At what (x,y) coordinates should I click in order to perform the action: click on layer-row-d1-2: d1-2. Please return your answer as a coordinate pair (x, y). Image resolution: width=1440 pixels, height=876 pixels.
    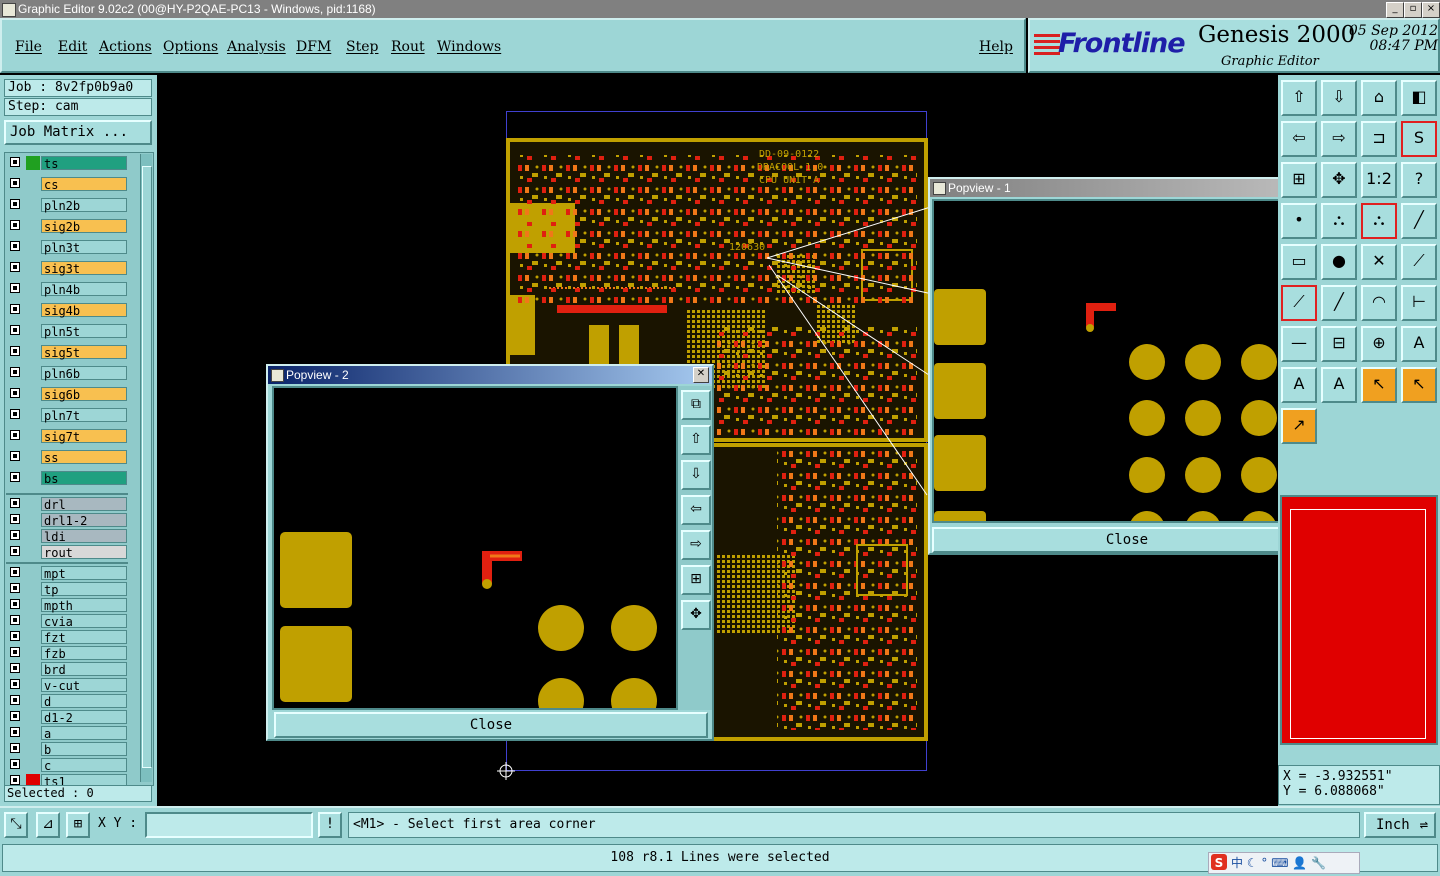
    Looking at the image, I should click on (67, 717).